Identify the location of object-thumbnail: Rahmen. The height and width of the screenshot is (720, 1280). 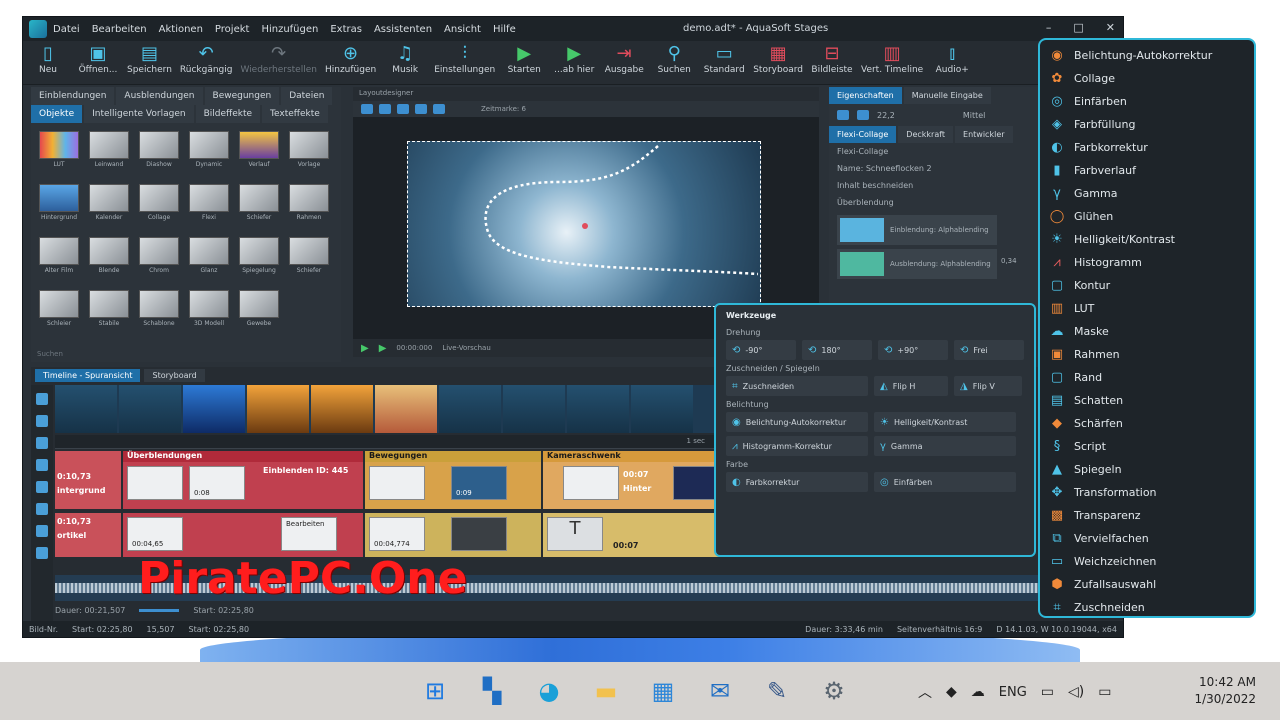
(309, 208).